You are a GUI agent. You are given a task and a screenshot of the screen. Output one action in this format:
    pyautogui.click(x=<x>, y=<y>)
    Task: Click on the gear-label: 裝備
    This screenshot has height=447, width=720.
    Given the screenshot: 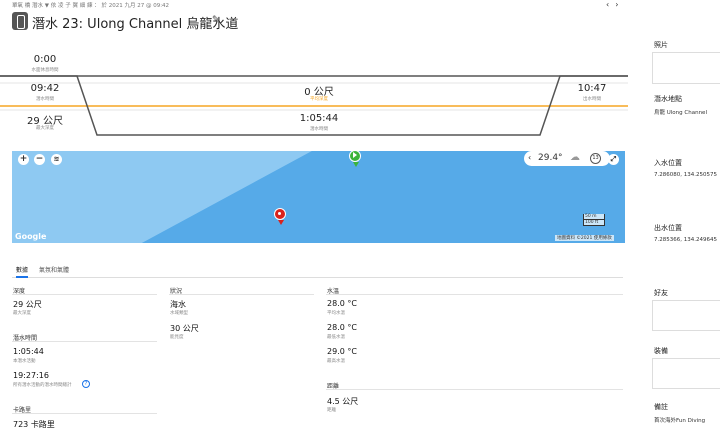 What is the action you would take?
    pyautogui.click(x=661, y=351)
    